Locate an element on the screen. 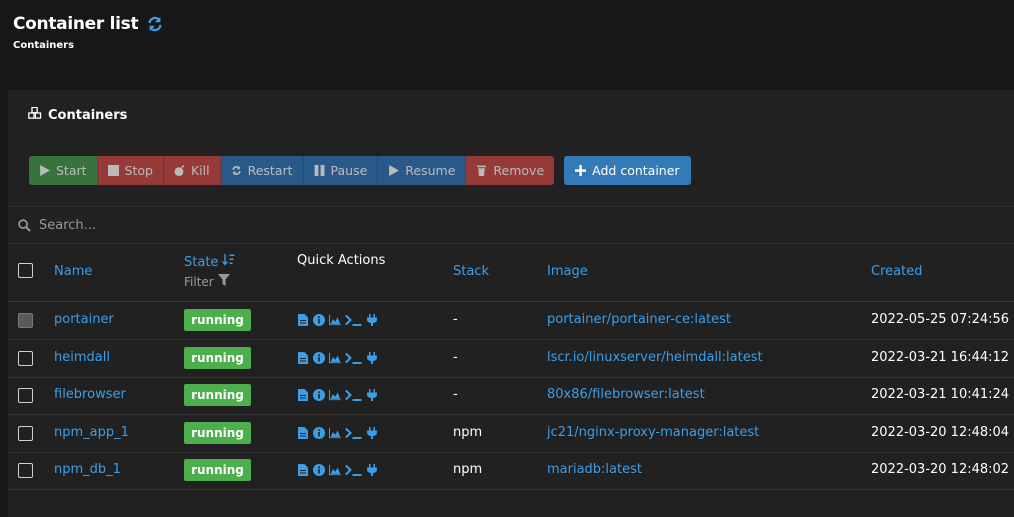 The width and height of the screenshot is (1014, 517). container-name-link: filebrowser is located at coordinates (90, 394).